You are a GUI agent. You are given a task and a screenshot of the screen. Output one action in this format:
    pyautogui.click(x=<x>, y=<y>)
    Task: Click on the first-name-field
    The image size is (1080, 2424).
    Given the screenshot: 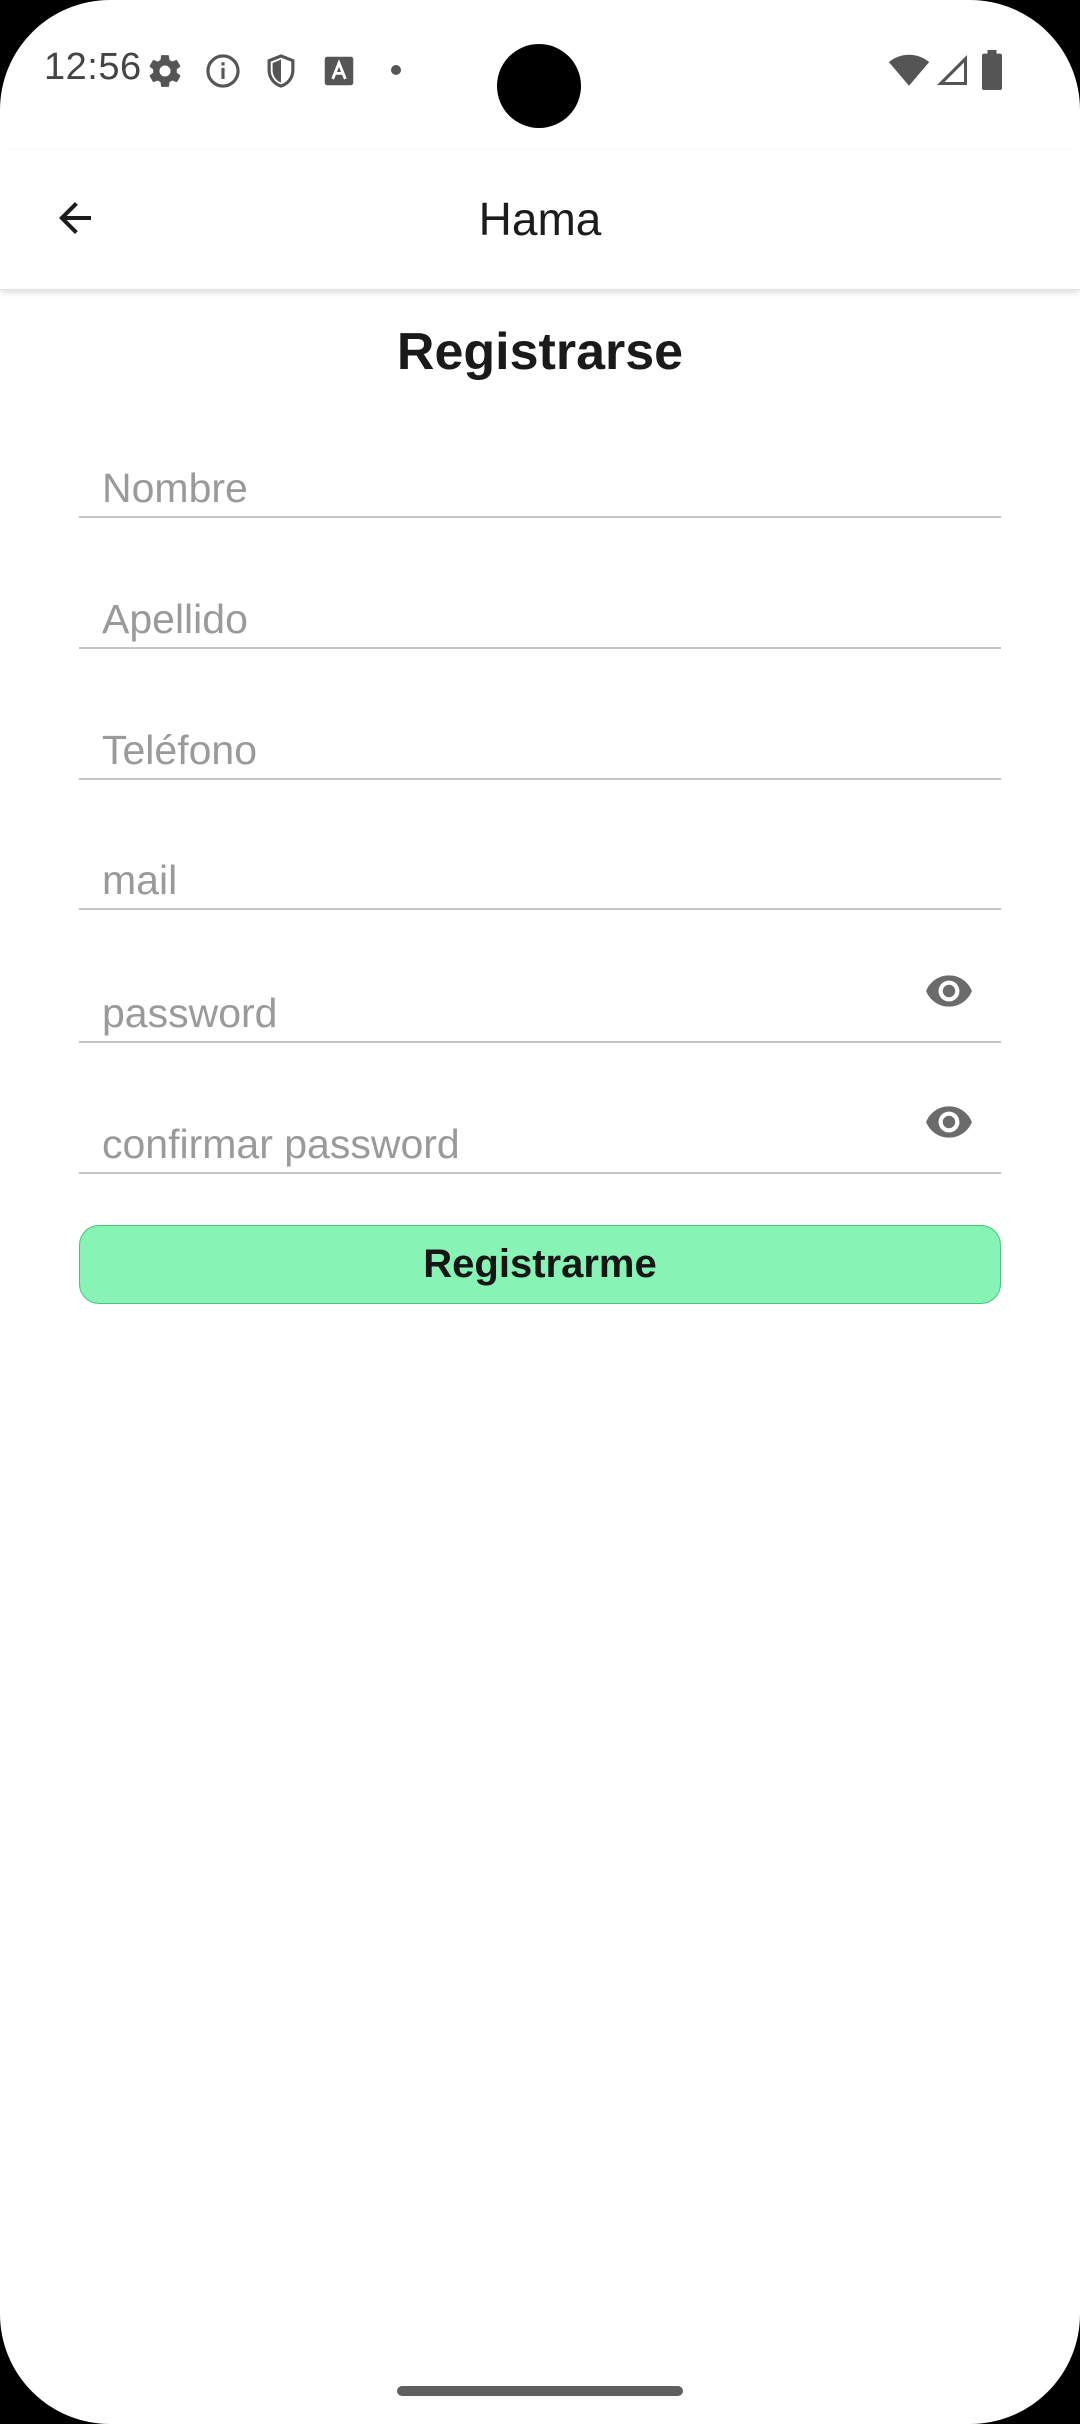 What is the action you would take?
    pyautogui.click(x=540, y=473)
    